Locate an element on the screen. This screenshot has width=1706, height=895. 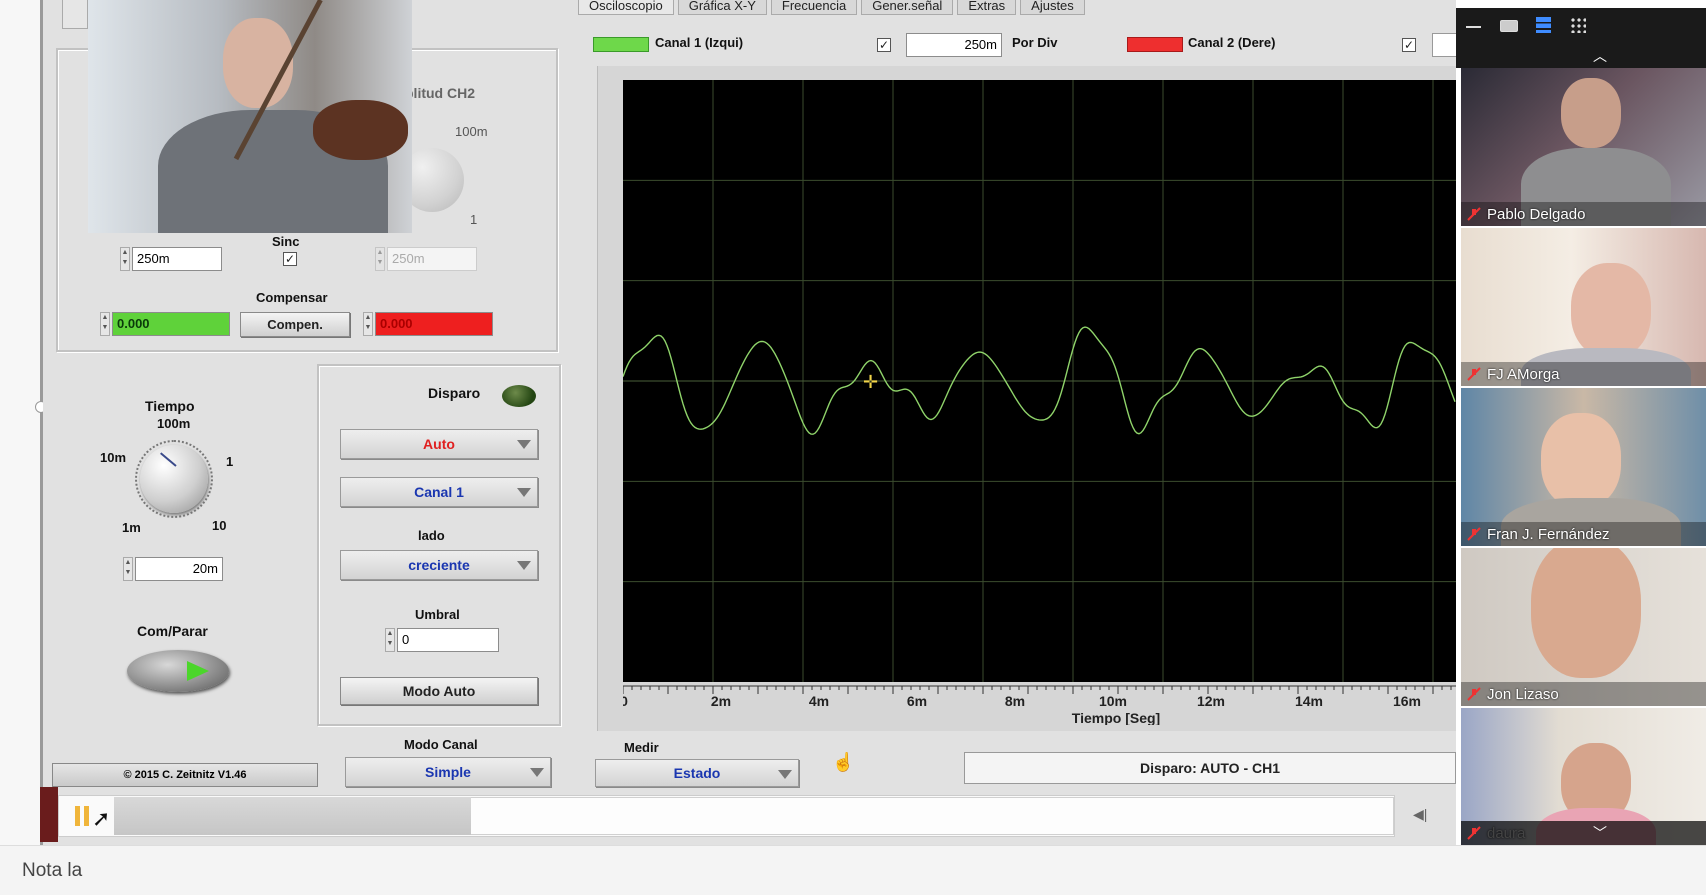
speaker-view-icon is located at coordinates (1509, 26).